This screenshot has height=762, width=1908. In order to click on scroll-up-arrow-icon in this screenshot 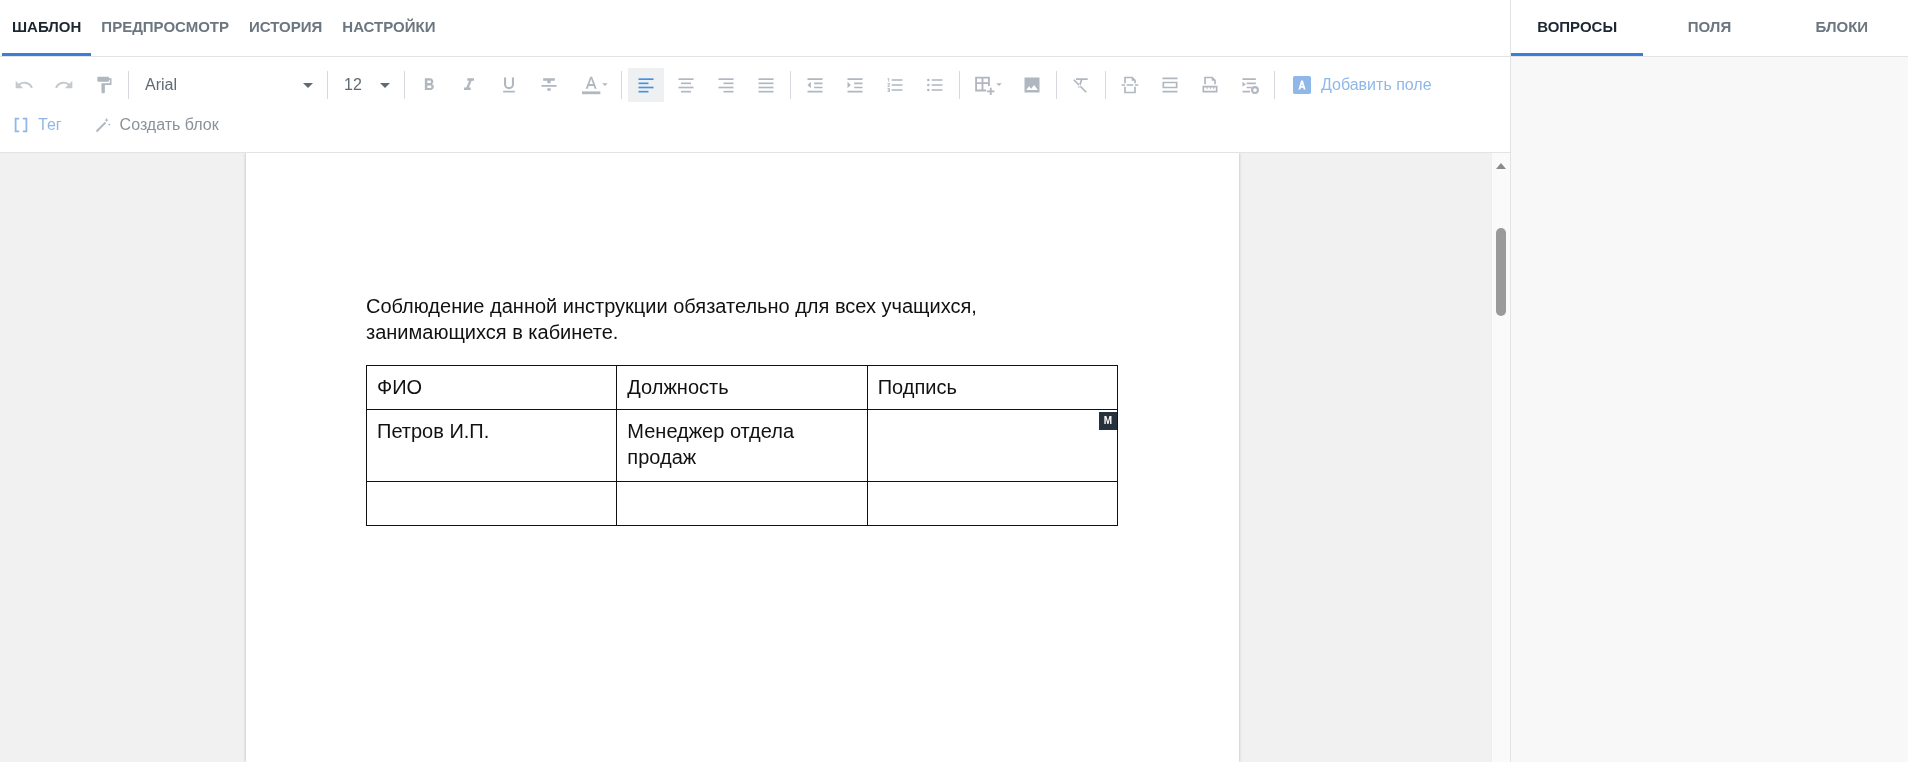, I will do `click(1501, 166)`.